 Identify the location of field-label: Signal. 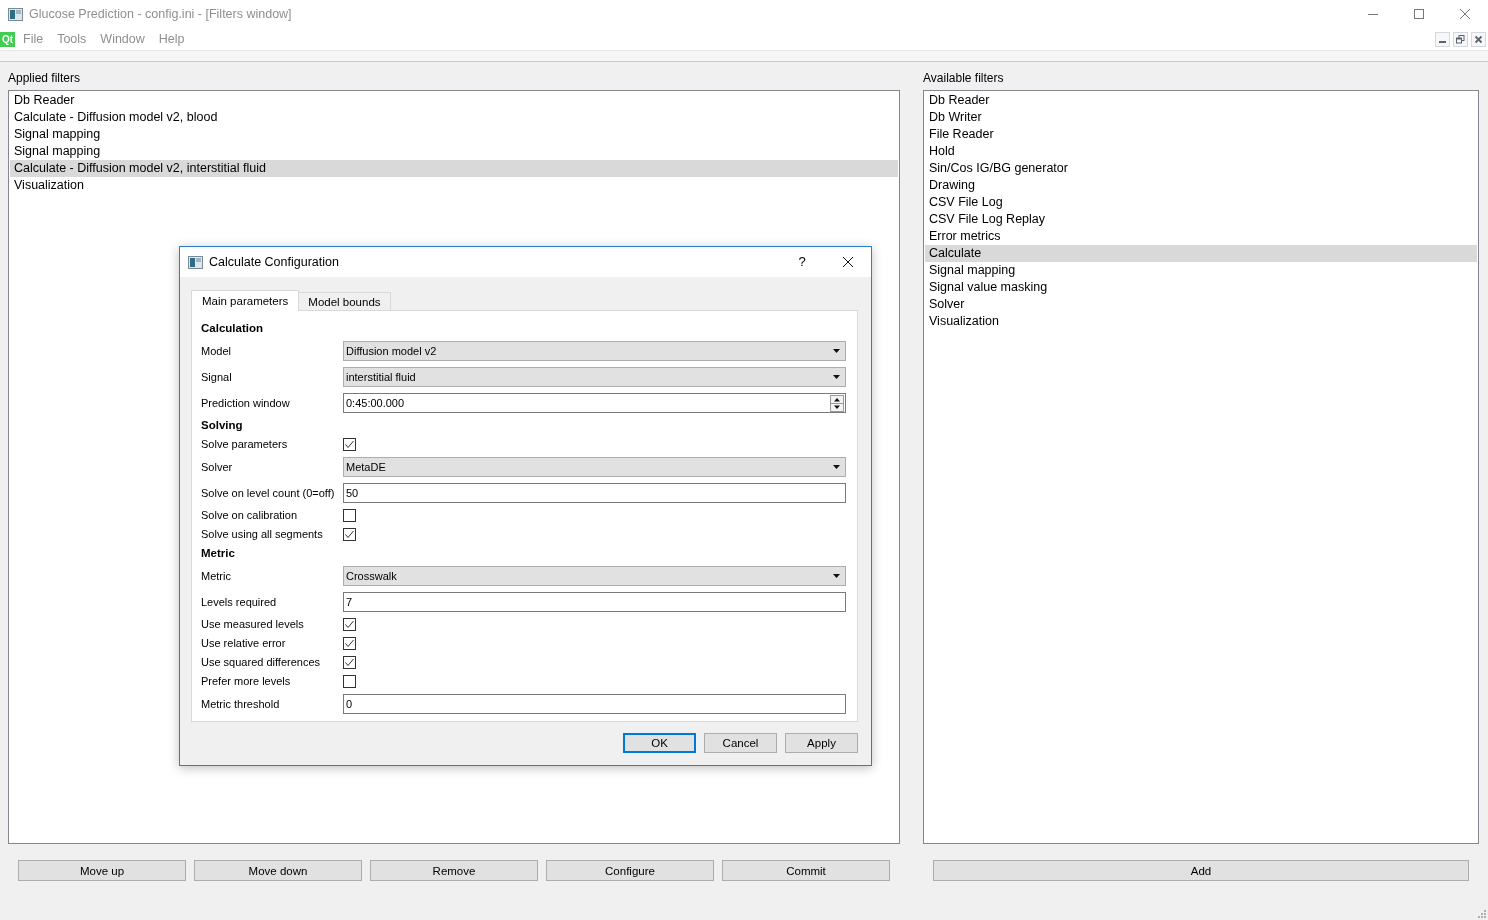
(217, 377).